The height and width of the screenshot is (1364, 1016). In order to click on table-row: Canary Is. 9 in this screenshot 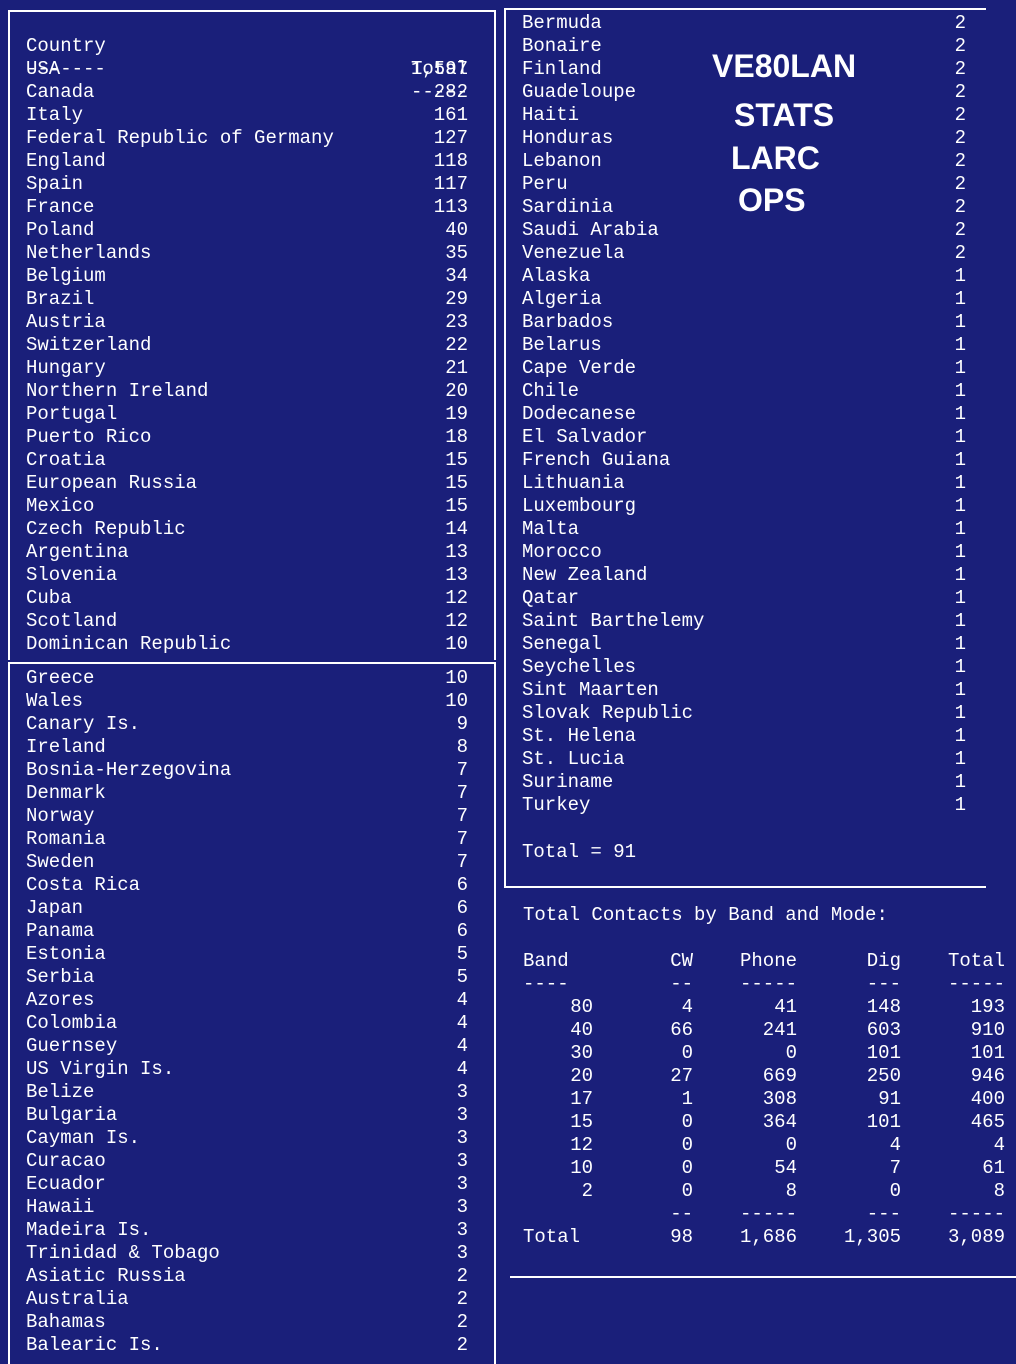, I will do `click(247, 724)`.